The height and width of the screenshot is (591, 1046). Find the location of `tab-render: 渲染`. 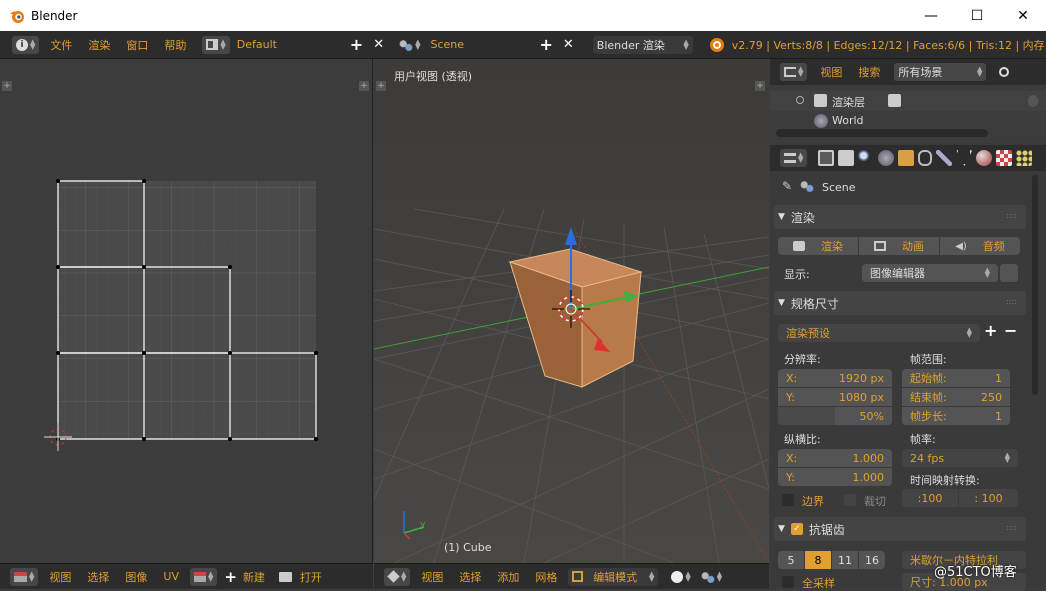

tab-render: 渲染 is located at coordinates (818, 246).